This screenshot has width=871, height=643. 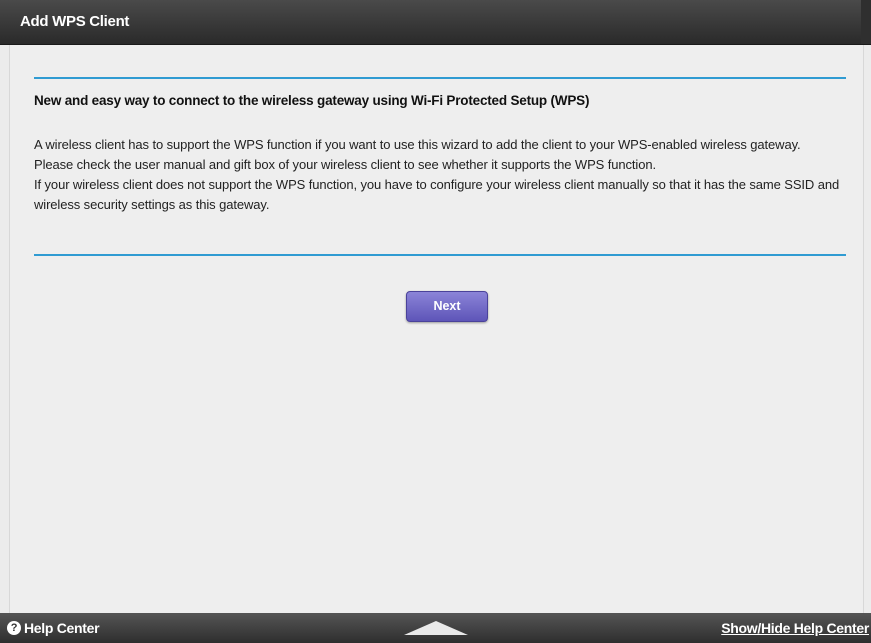 What do you see at coordinates (447, 306) in the screenshot?
I see `next-button: Next` at bounding box center [447, 306].